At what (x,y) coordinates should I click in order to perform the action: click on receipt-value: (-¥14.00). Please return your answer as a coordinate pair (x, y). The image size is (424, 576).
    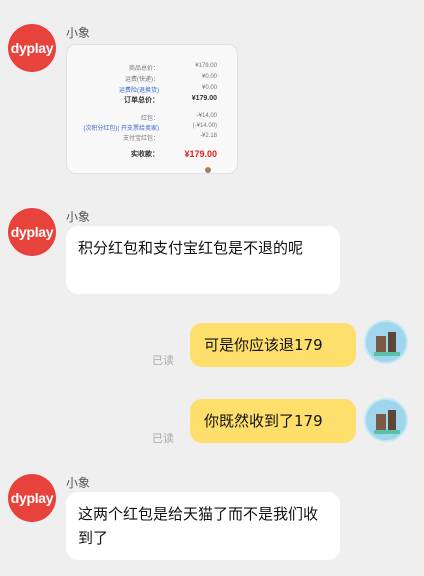
    Looking at the image, I should click on (204, 126).